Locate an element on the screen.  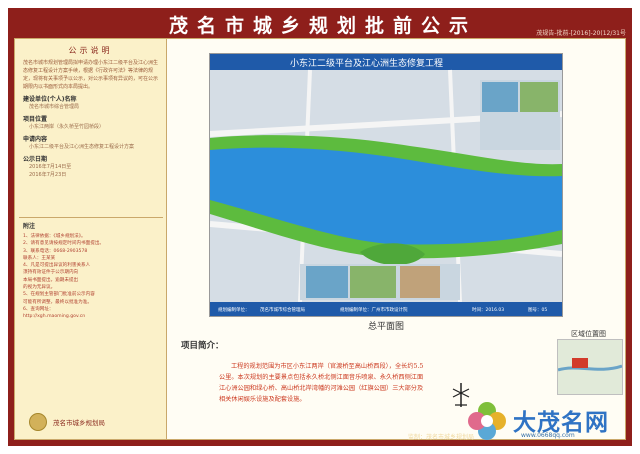
watermark: 大茂名网 www.0668qq.com is located at coordinates (553, 422).